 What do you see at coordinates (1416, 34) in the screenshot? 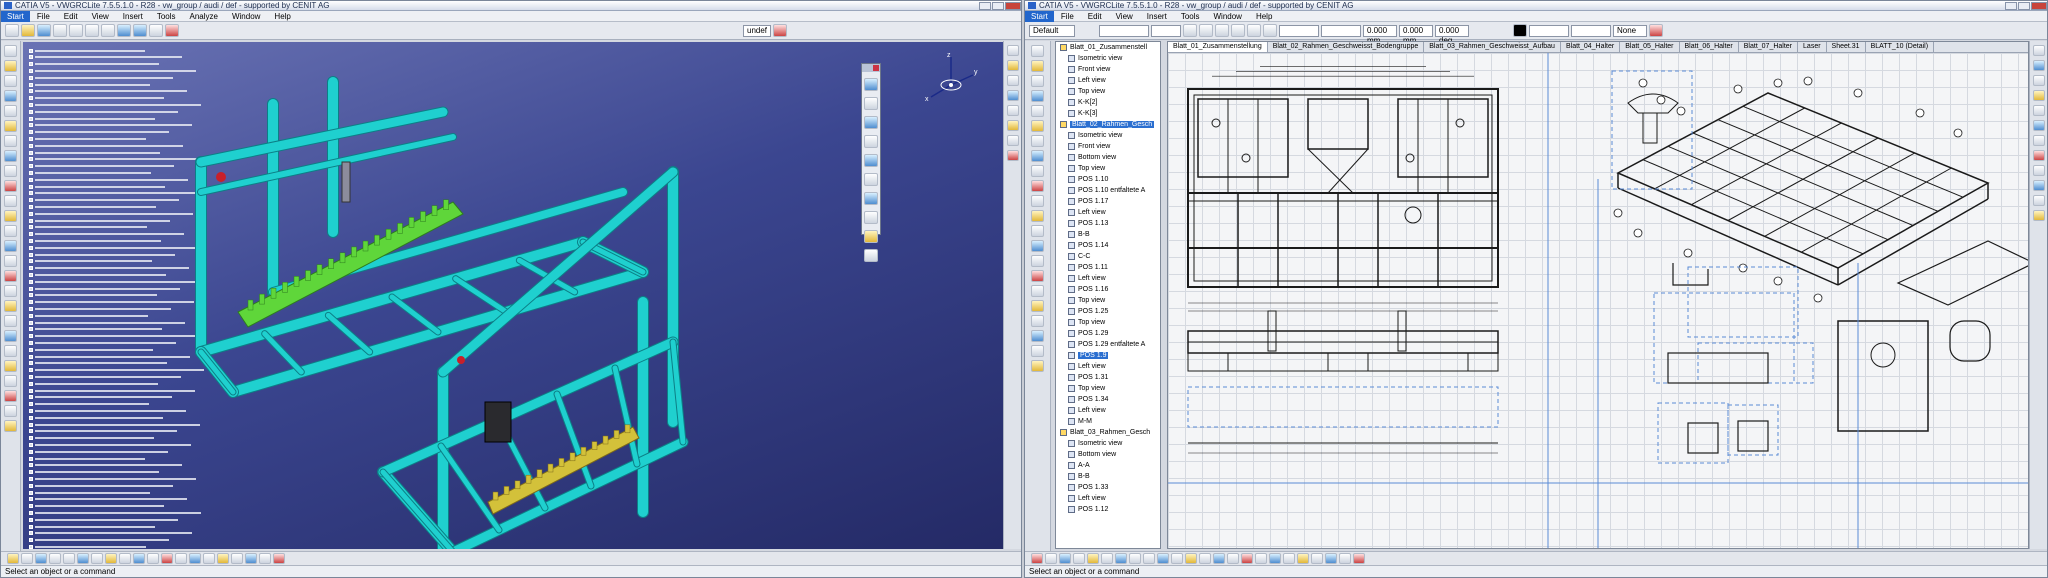
I see `dim-value-field-2: 0.000 mm` at bounding box center [1416, 34].